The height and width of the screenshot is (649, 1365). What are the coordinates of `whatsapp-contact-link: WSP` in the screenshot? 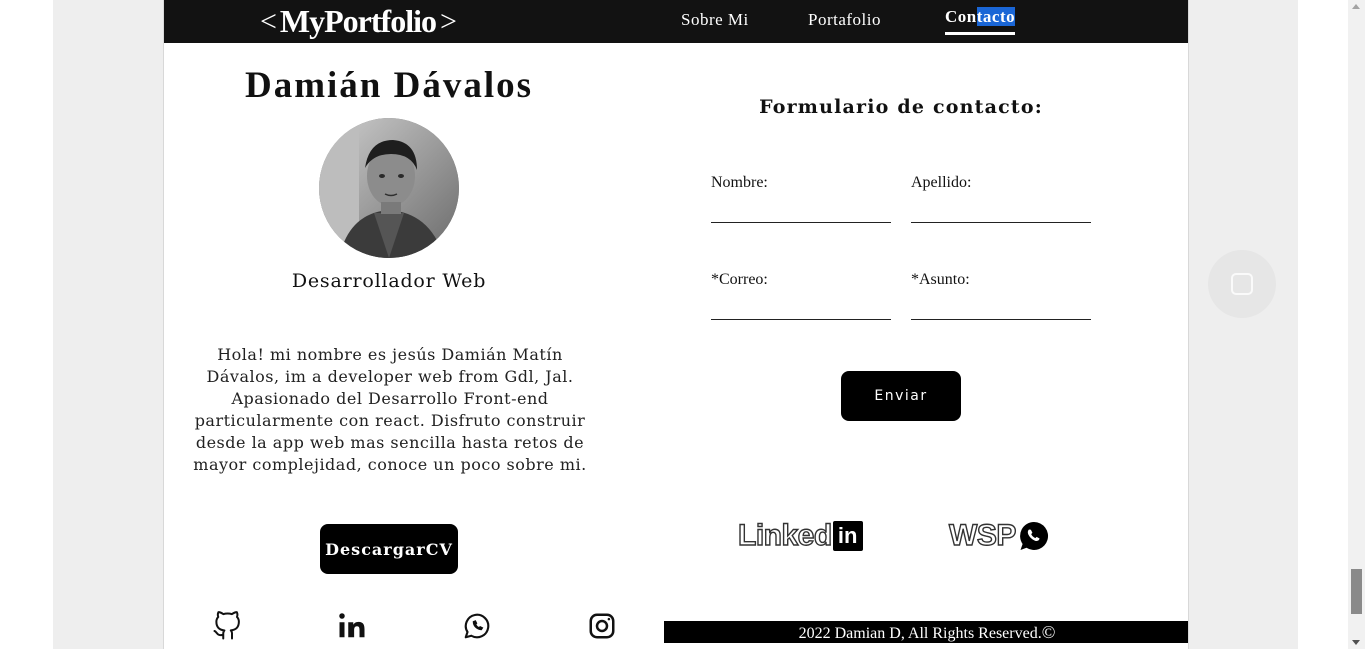 It's located at (999, 536).